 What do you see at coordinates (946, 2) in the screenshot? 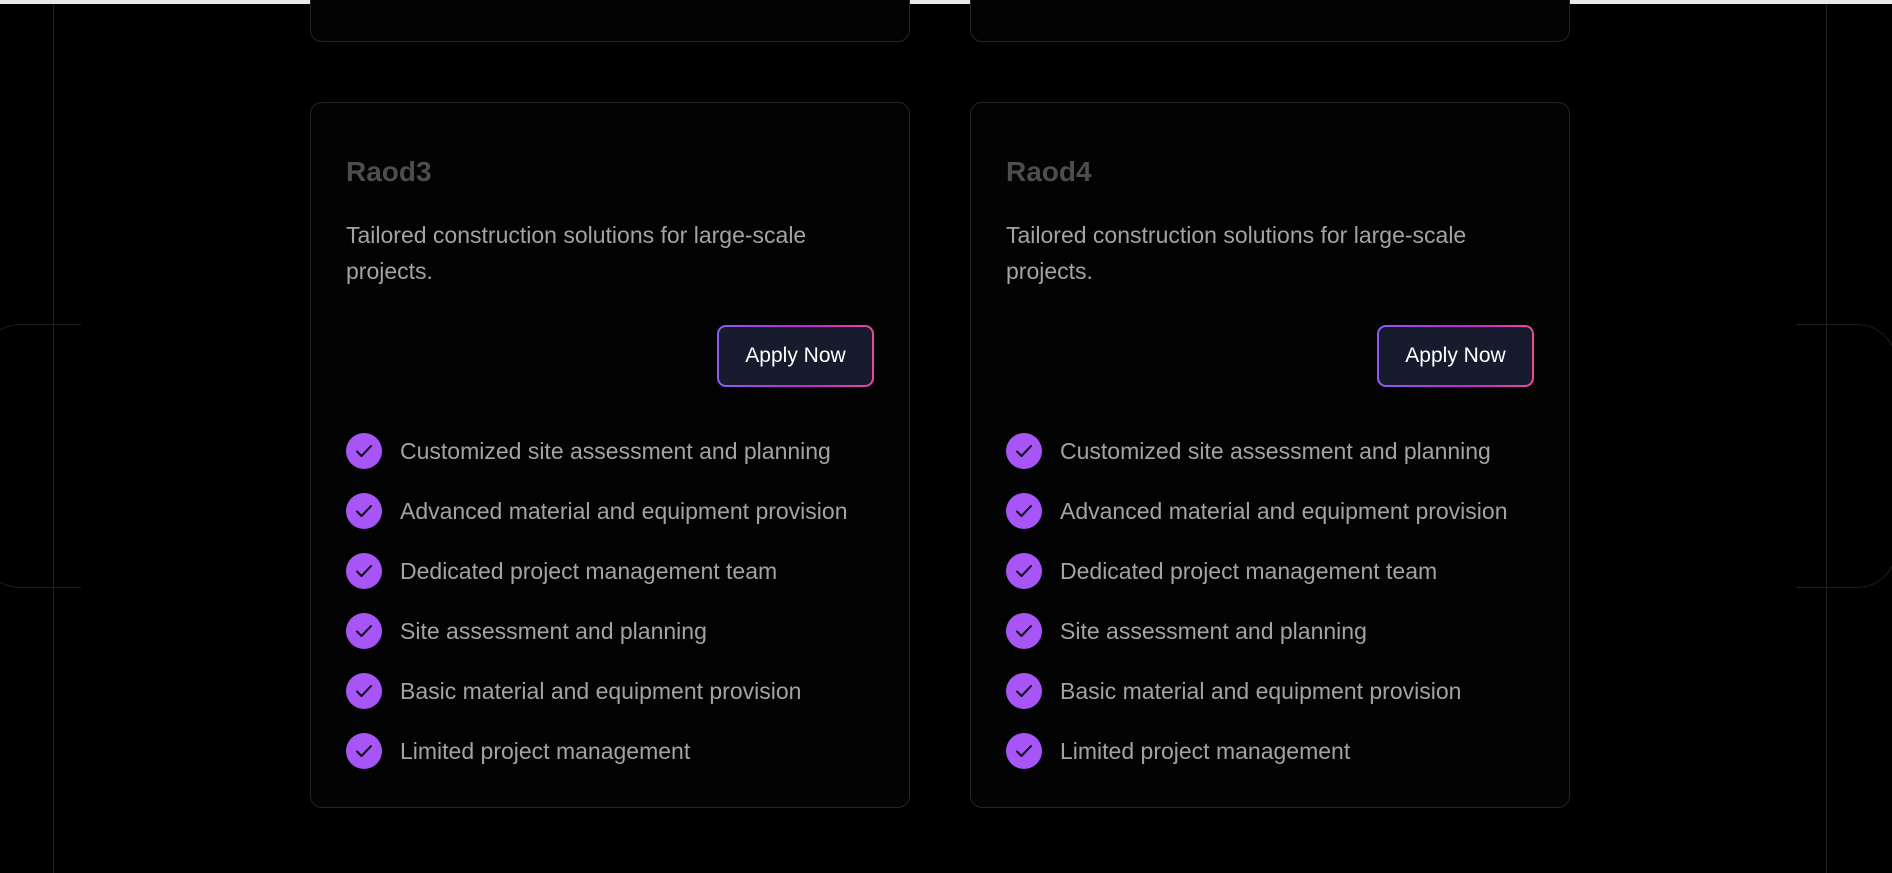
I see `window-top-edge` at bounding box center [946, 2].